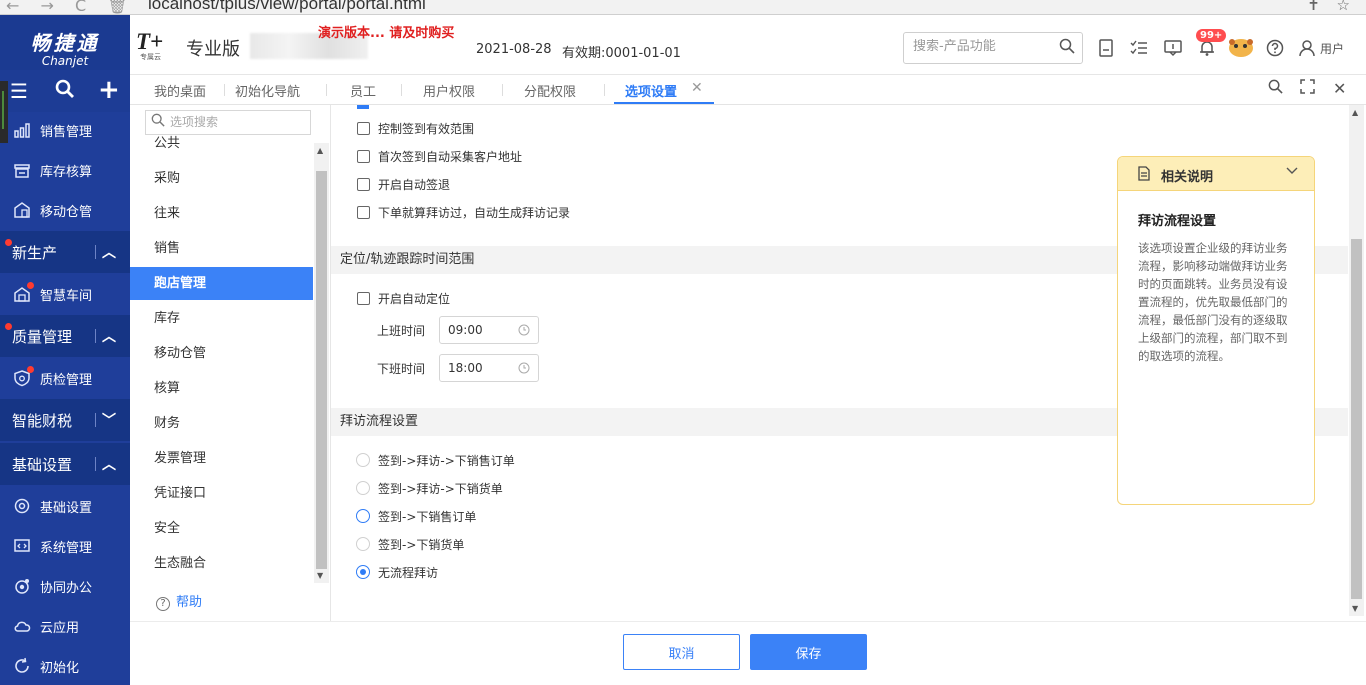 The height and width of the screenshot is (685, 1366). I want to click on cancel-button: 取消, so click(681, 652).